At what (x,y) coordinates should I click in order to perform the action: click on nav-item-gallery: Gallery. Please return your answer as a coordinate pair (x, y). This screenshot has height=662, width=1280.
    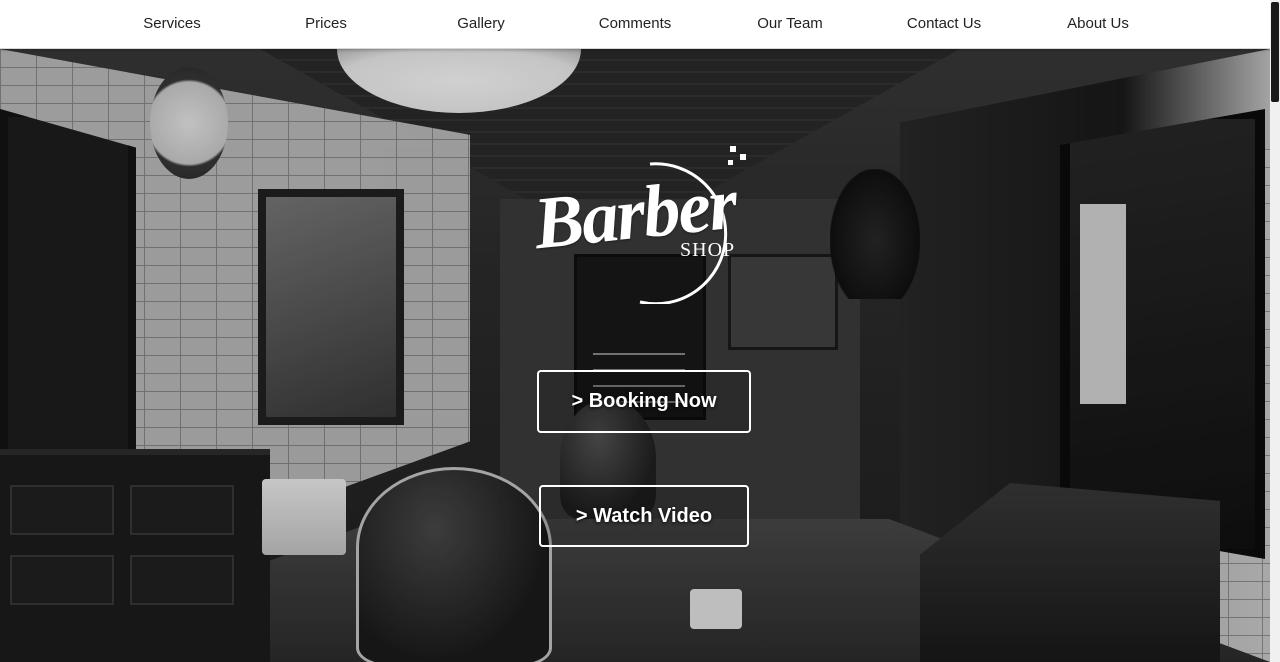
    Looking at the image, I should click on (481, 24).